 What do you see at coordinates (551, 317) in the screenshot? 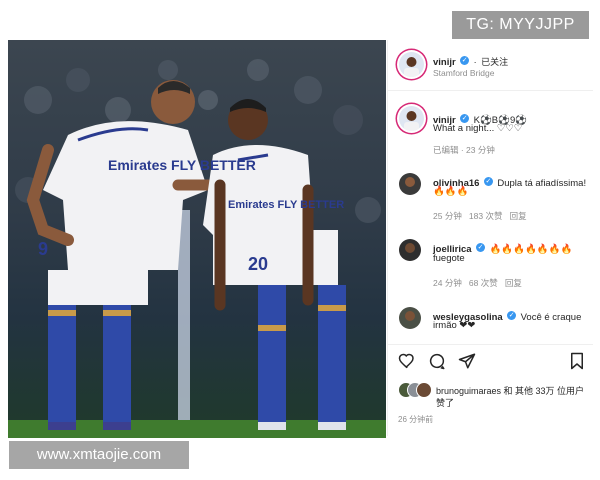
I see `comment-text: Você é craque` at bounding box center [551, 317].